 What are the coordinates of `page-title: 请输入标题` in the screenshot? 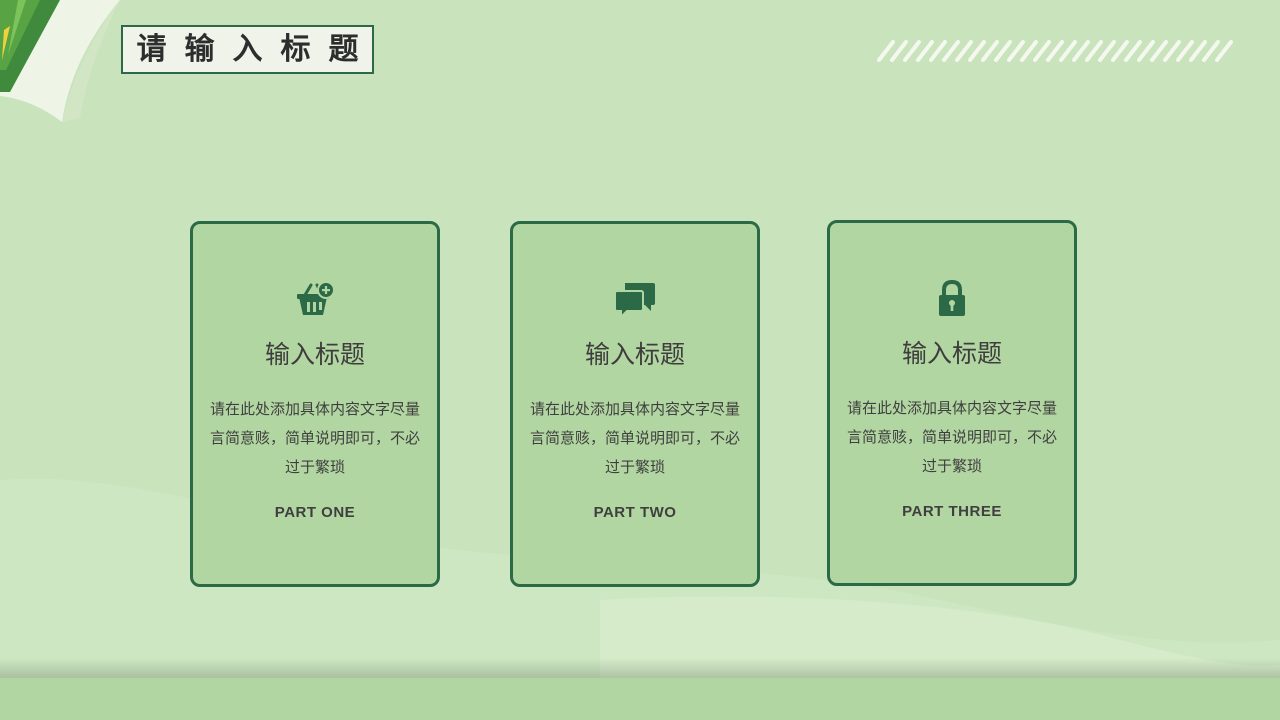 It's located at (256, 49).